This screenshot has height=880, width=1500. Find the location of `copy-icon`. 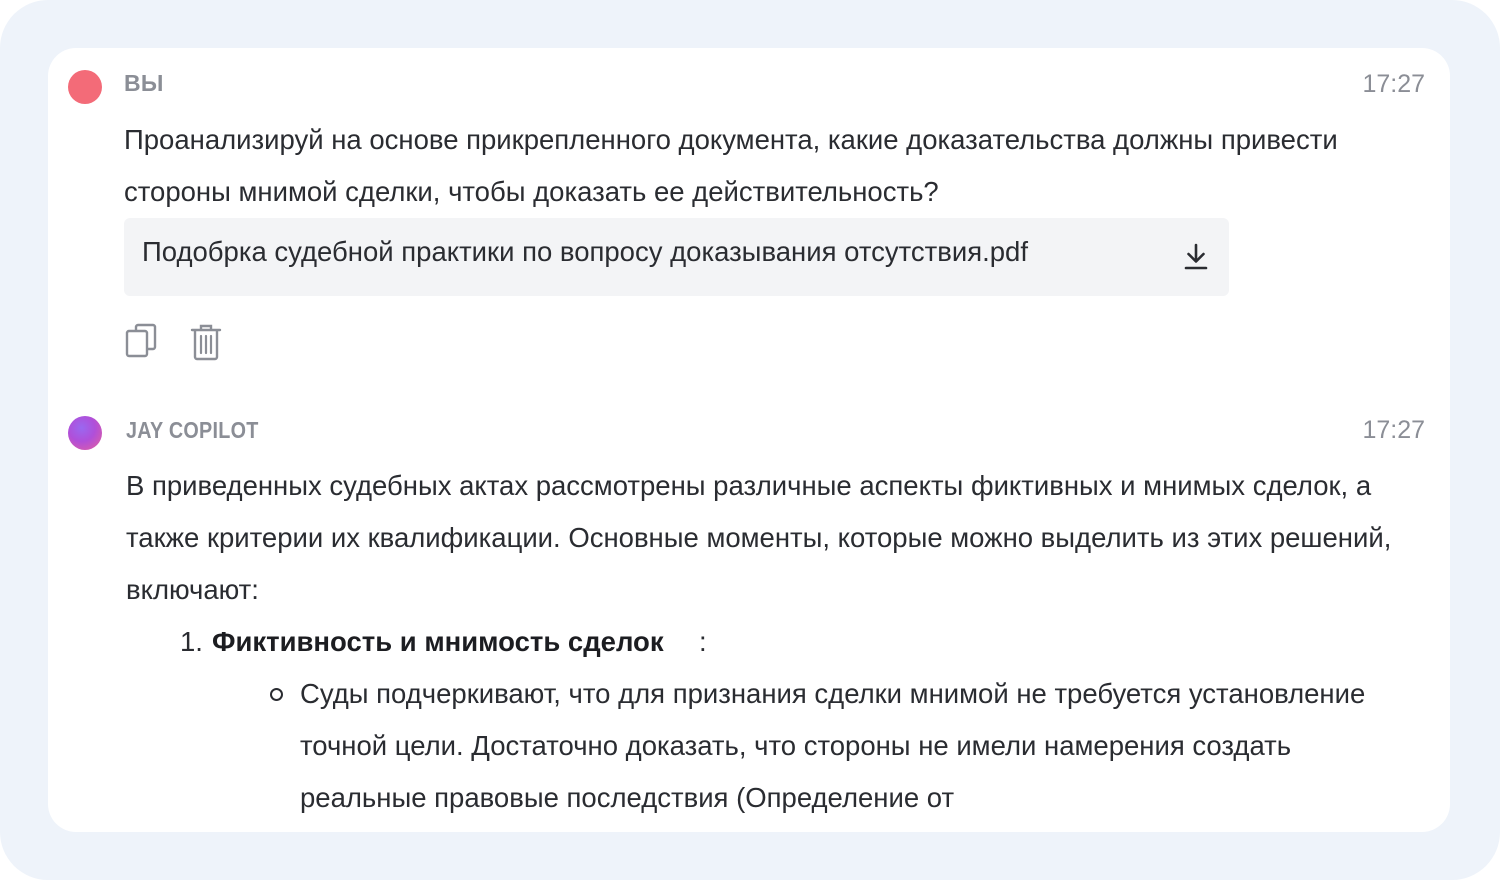

copy-icon is located at coordinates (142, 342).